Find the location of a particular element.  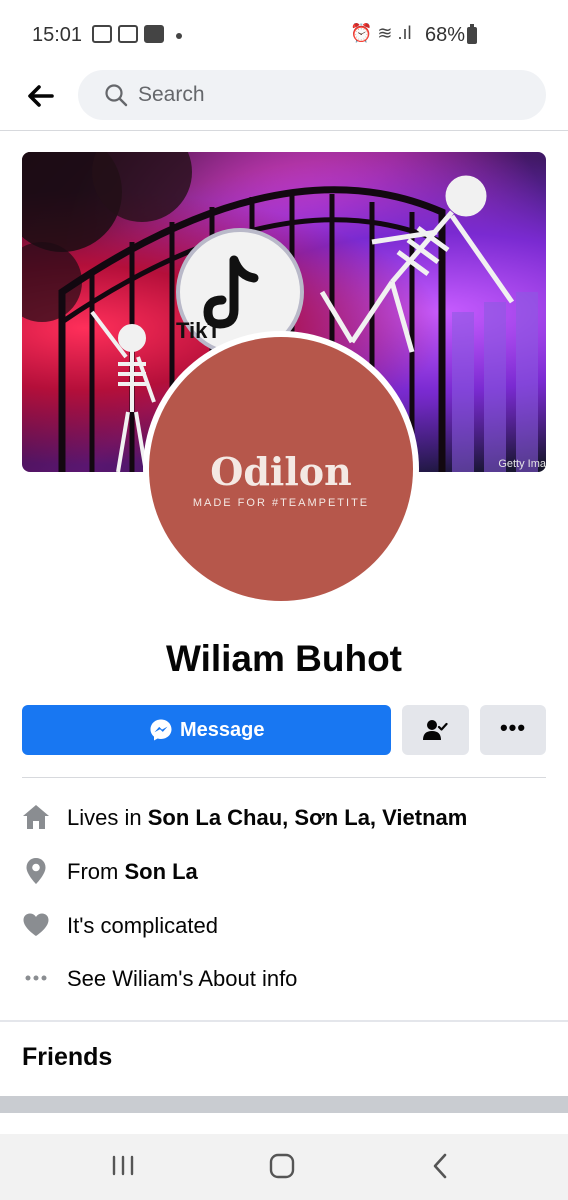

chevron-left-icon is located at coordinates (440, 1166).